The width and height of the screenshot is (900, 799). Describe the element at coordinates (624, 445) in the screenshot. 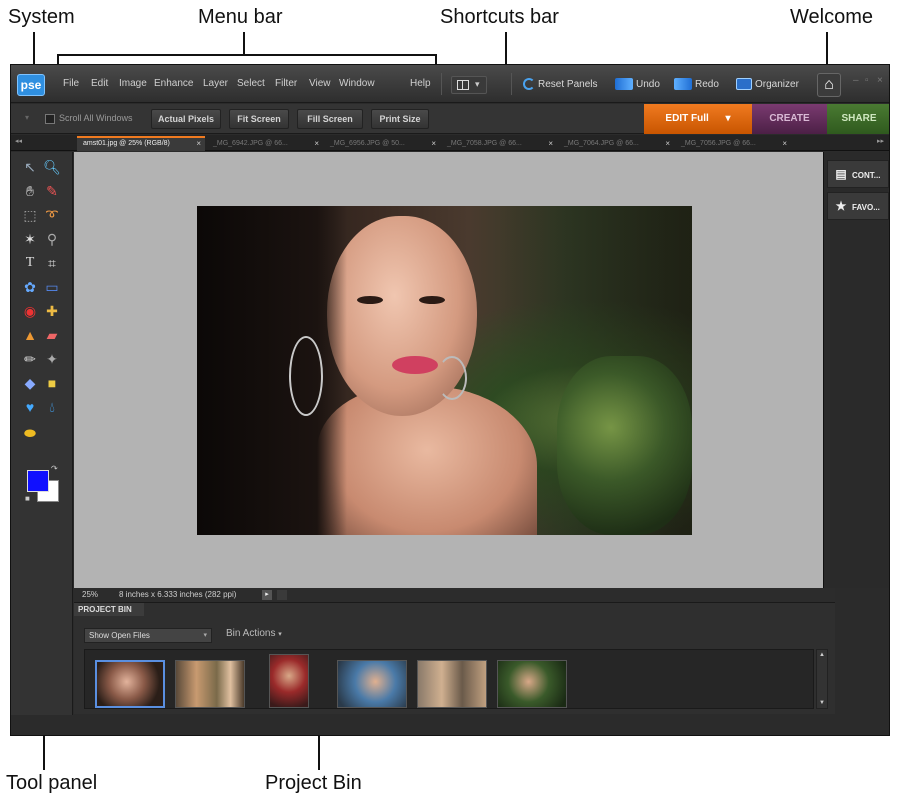

I see `photo-foliage` at that location.